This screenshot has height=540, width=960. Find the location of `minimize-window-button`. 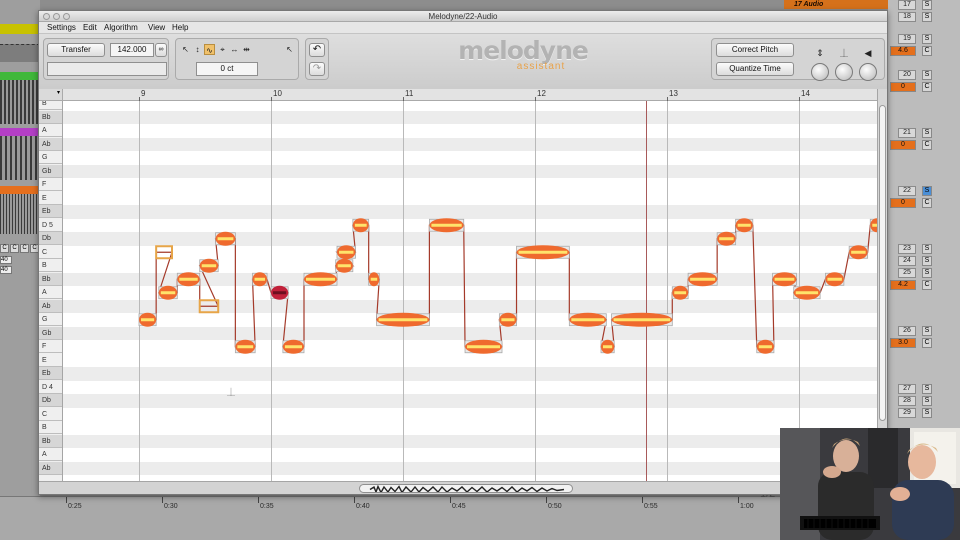

minimize-window-button is located at coordinates (56, 16).